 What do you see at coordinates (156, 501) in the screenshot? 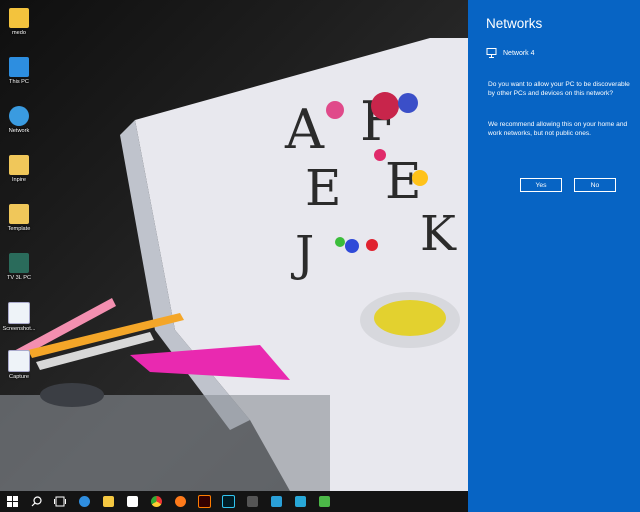
I see `chrome-icon` at bounding box center [156, 501].